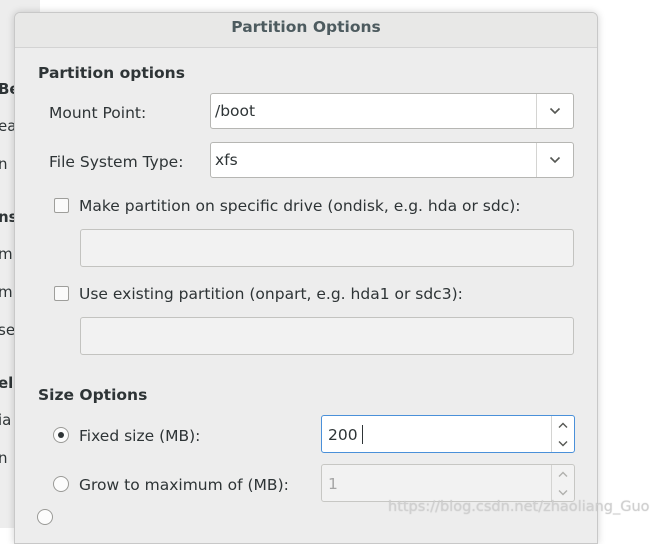  What do you see at coordinates (235, 111) in the screenshot?
I see `mount-point-value: /boot` at bounding box center [235, 111].